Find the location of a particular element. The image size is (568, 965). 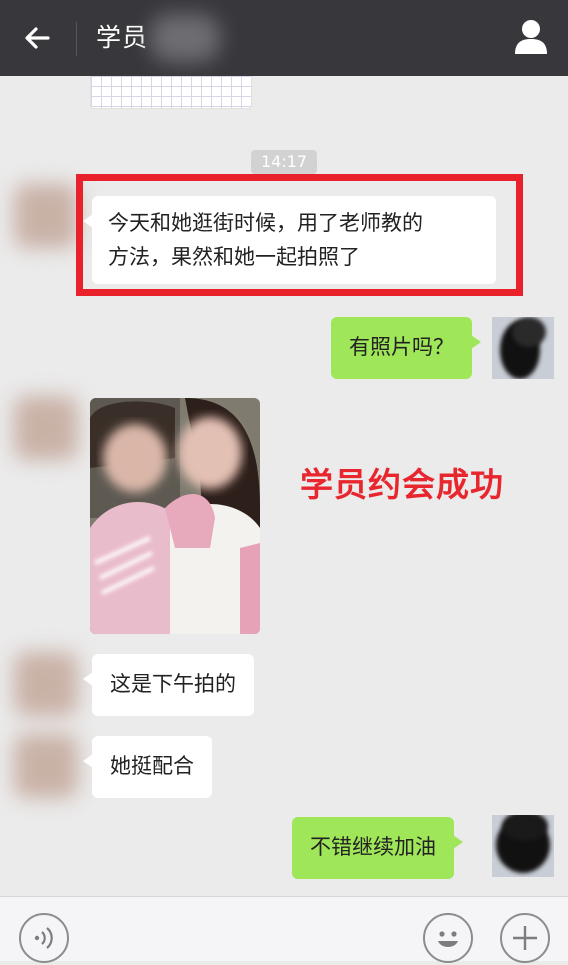

couple-photo-image is located at coordinates (175, 516).